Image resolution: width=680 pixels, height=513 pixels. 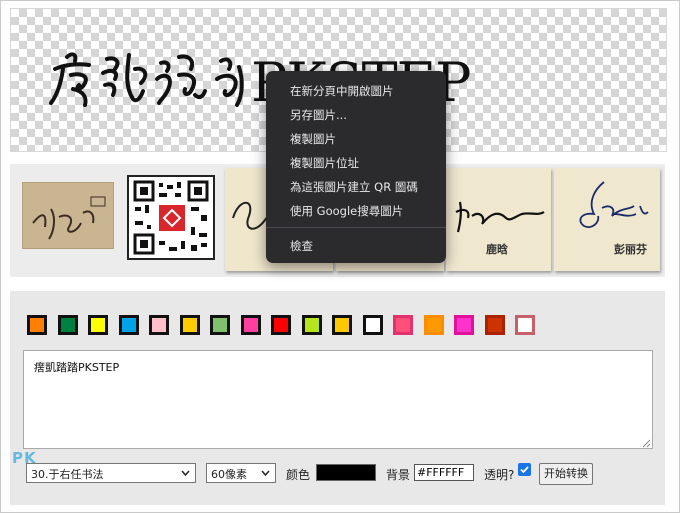 I want to click on menu-item-inspect: 檢查, so click(x=301, y=246).